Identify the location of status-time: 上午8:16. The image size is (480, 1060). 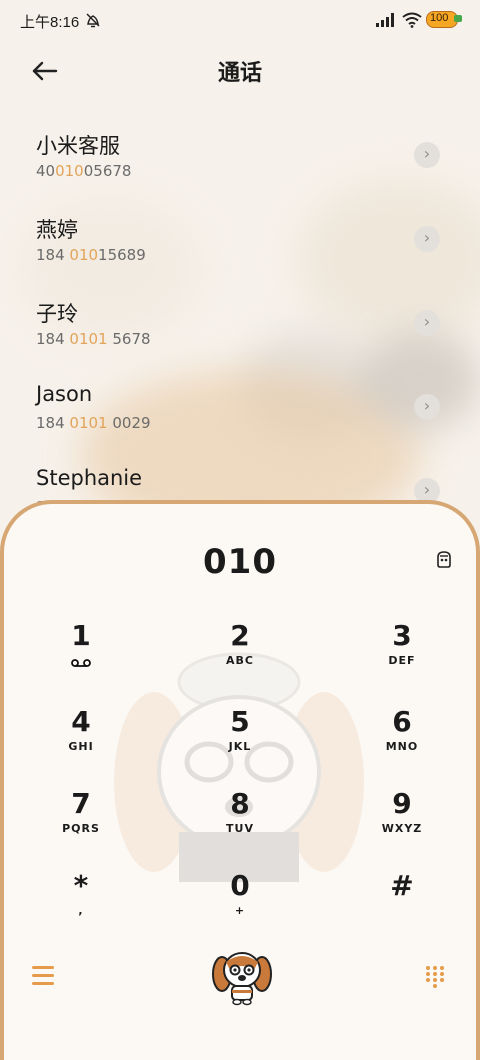
(50, 22).